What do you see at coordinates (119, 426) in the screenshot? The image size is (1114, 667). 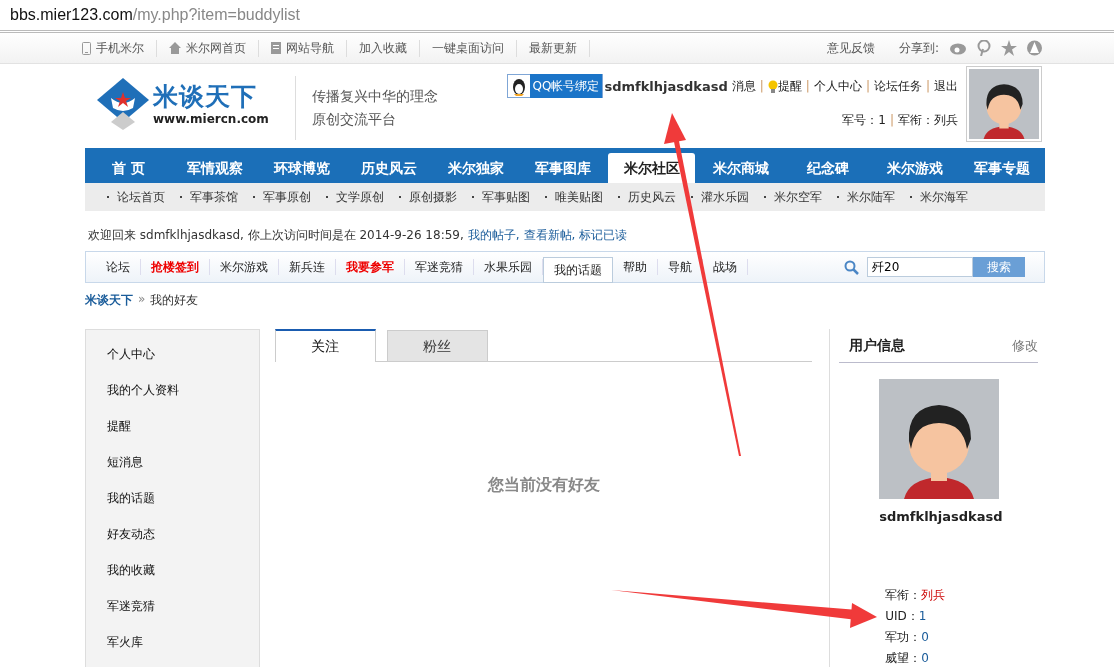 I see `sidebar-item: 提醒` at bounding box center [119, 426].